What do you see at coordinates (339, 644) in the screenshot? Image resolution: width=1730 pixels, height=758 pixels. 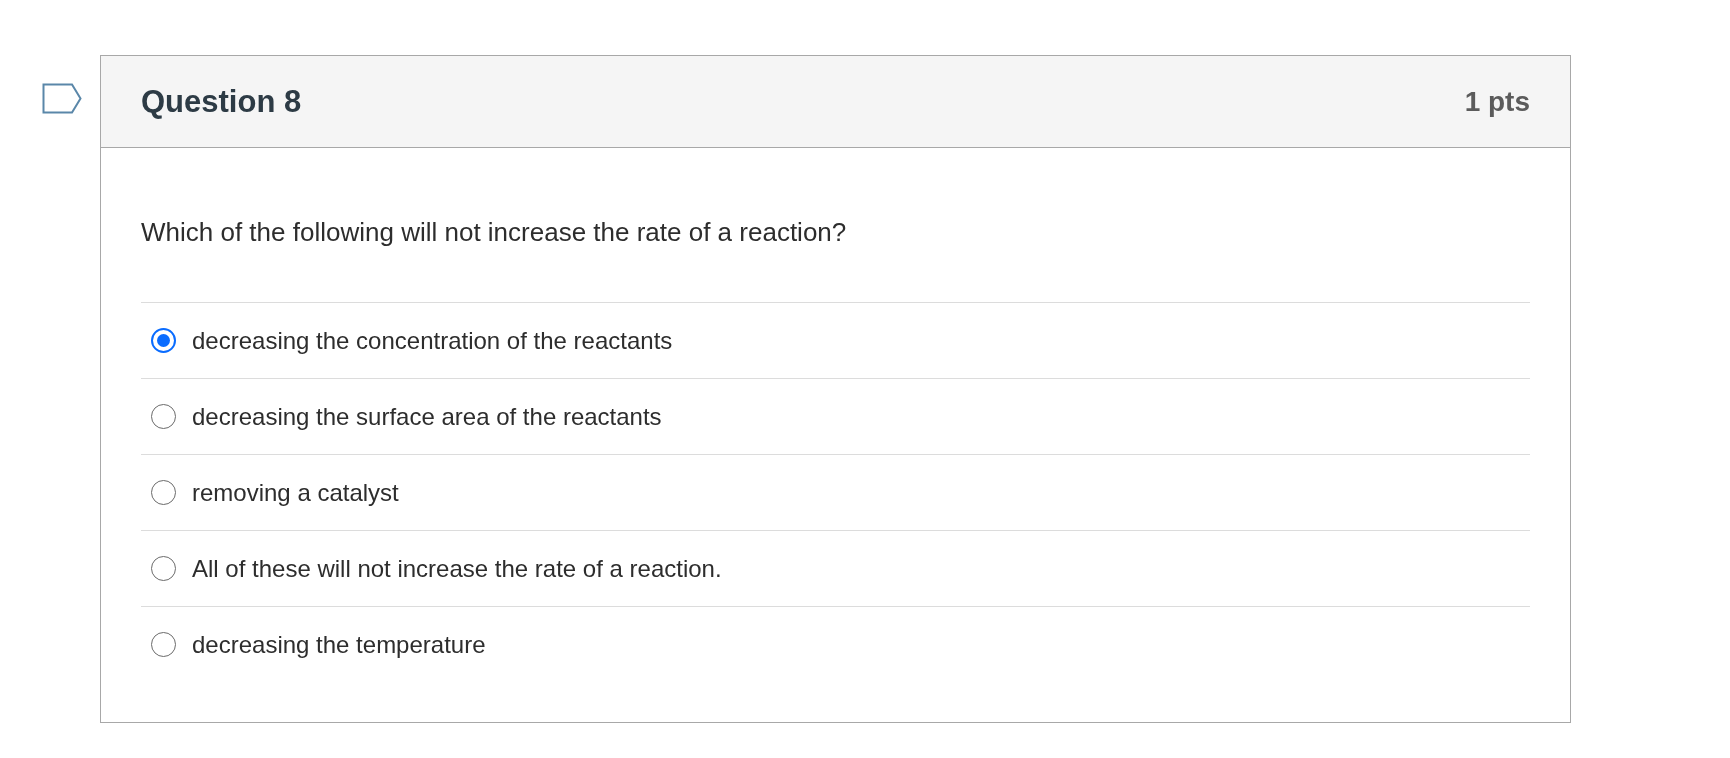 I see `answer-label: decreasing the temperature` at bounding box center [339, 644].